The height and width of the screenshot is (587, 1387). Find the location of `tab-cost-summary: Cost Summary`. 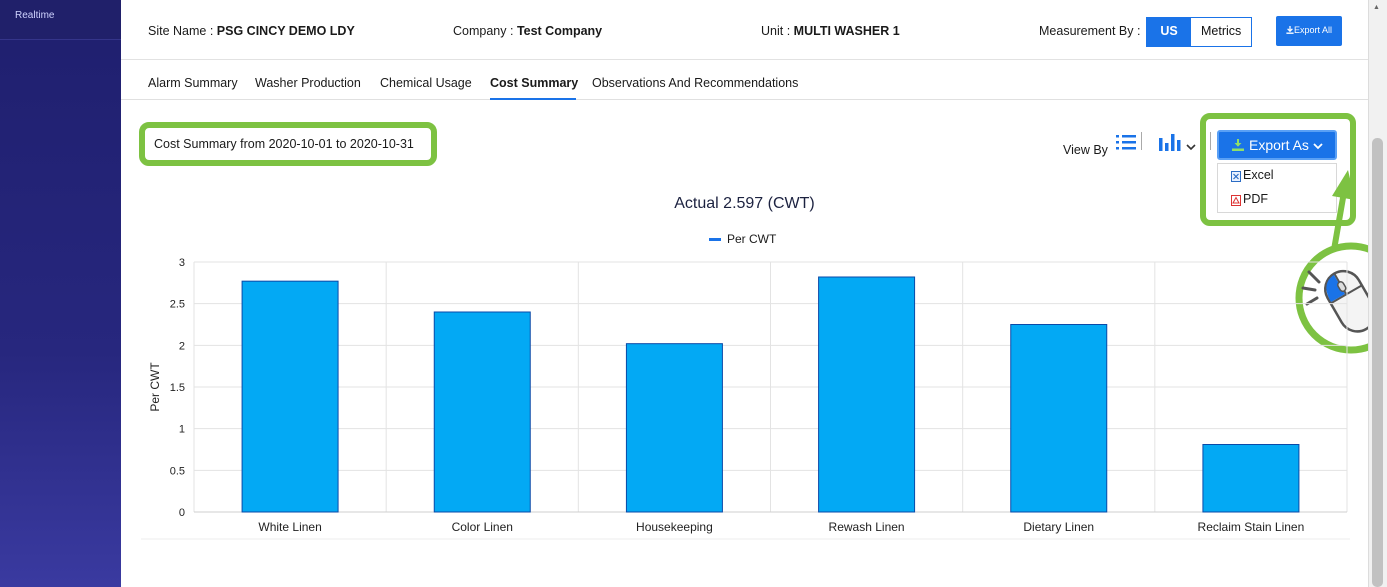

tab-cost-summary: Cost Summary is located at coordinates (534, 83).